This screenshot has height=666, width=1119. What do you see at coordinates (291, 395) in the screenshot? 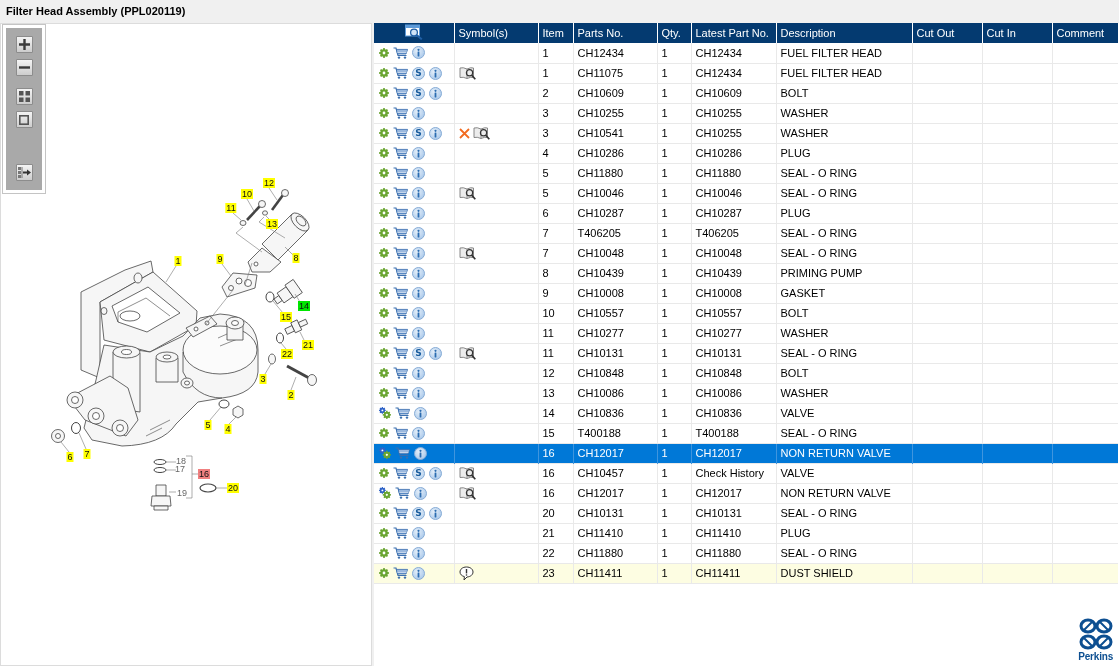
I see `callout-number: 2` at bounding box center [291, 395].